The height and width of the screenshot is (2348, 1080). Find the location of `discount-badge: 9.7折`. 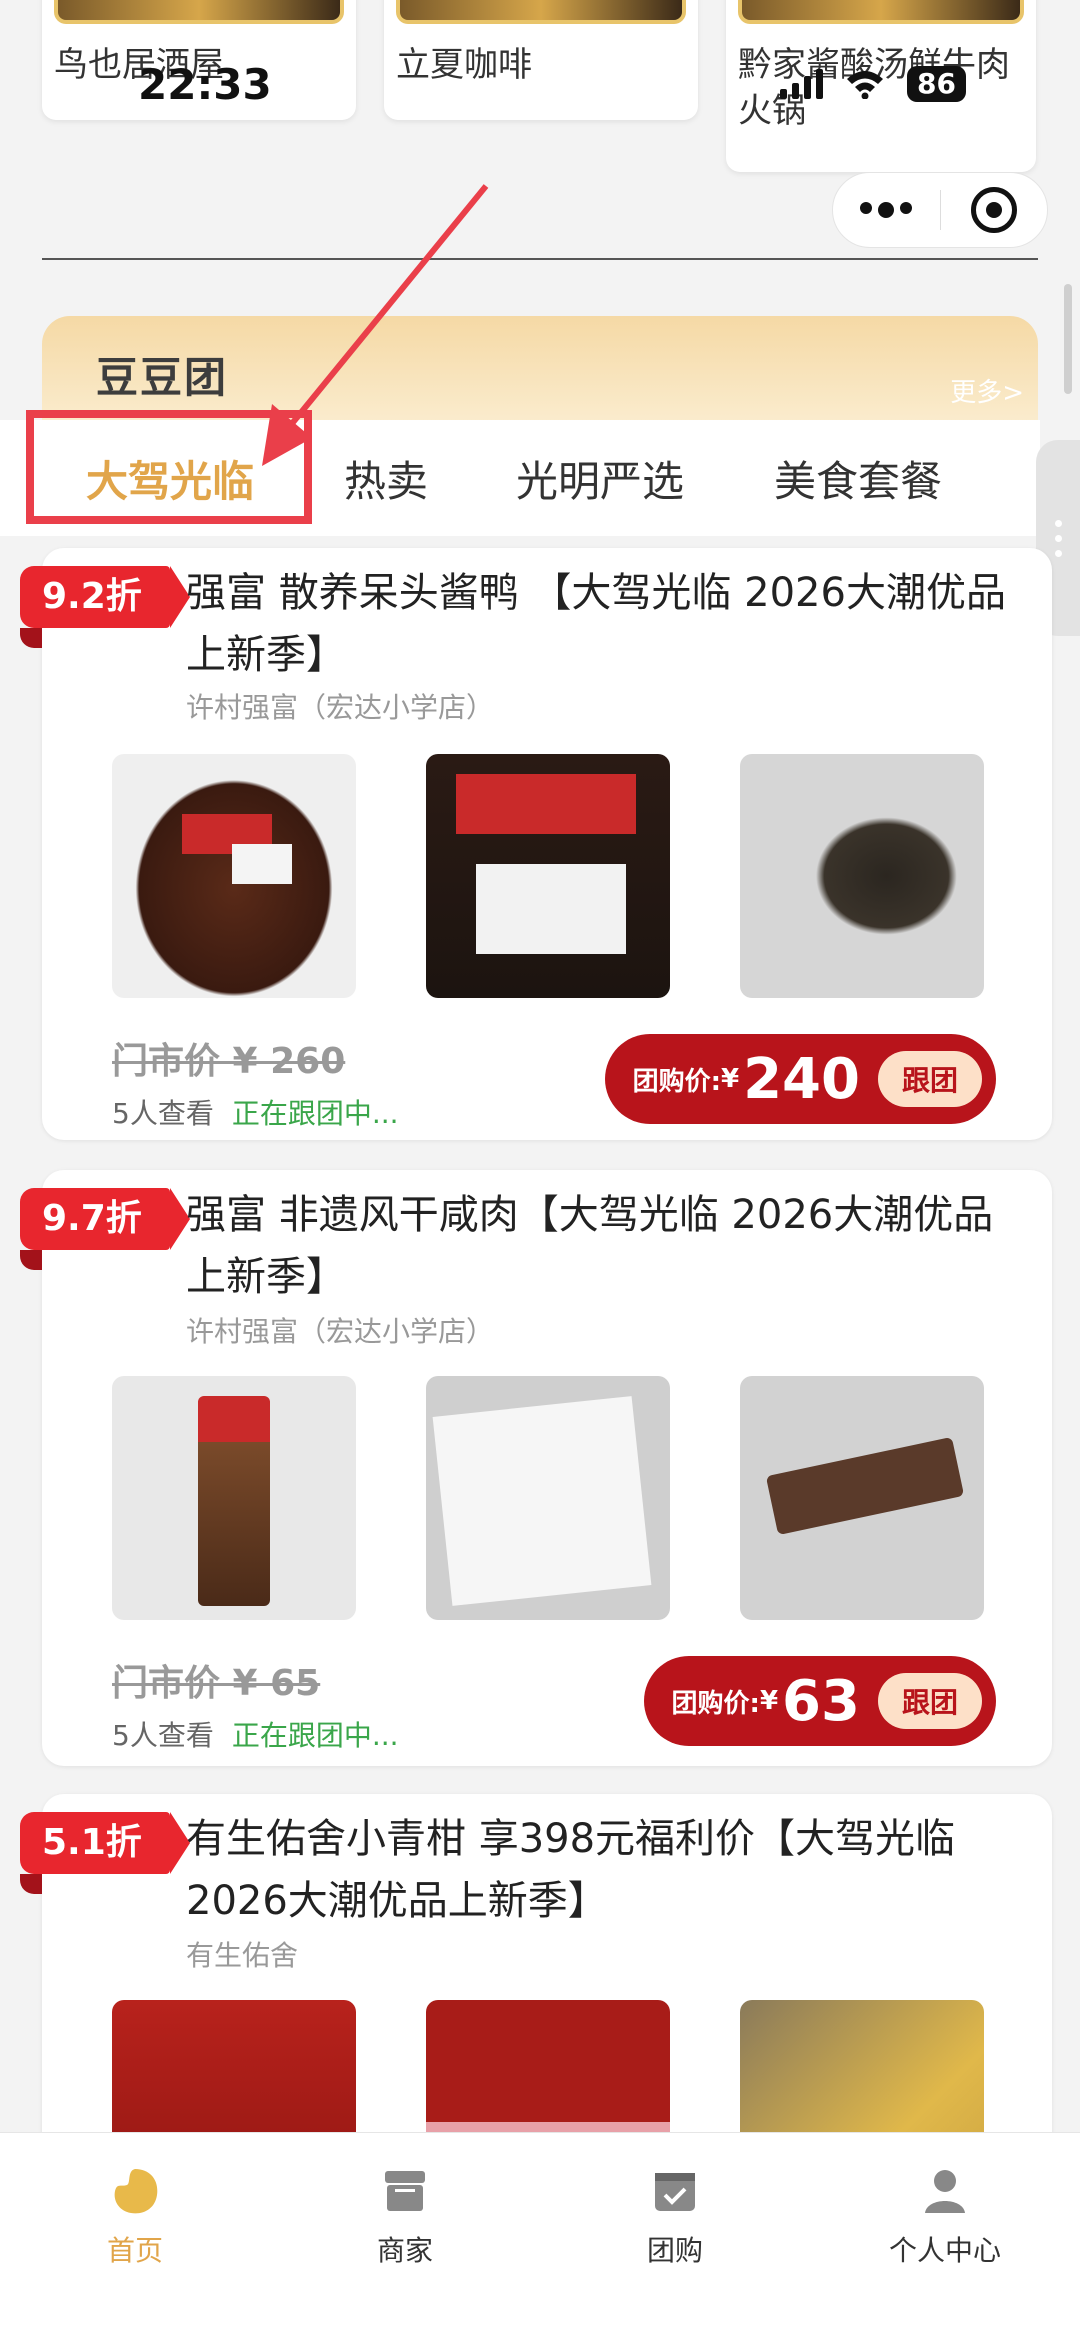

discount-badge: 9.7折 is located at coordinates (105, 1229).